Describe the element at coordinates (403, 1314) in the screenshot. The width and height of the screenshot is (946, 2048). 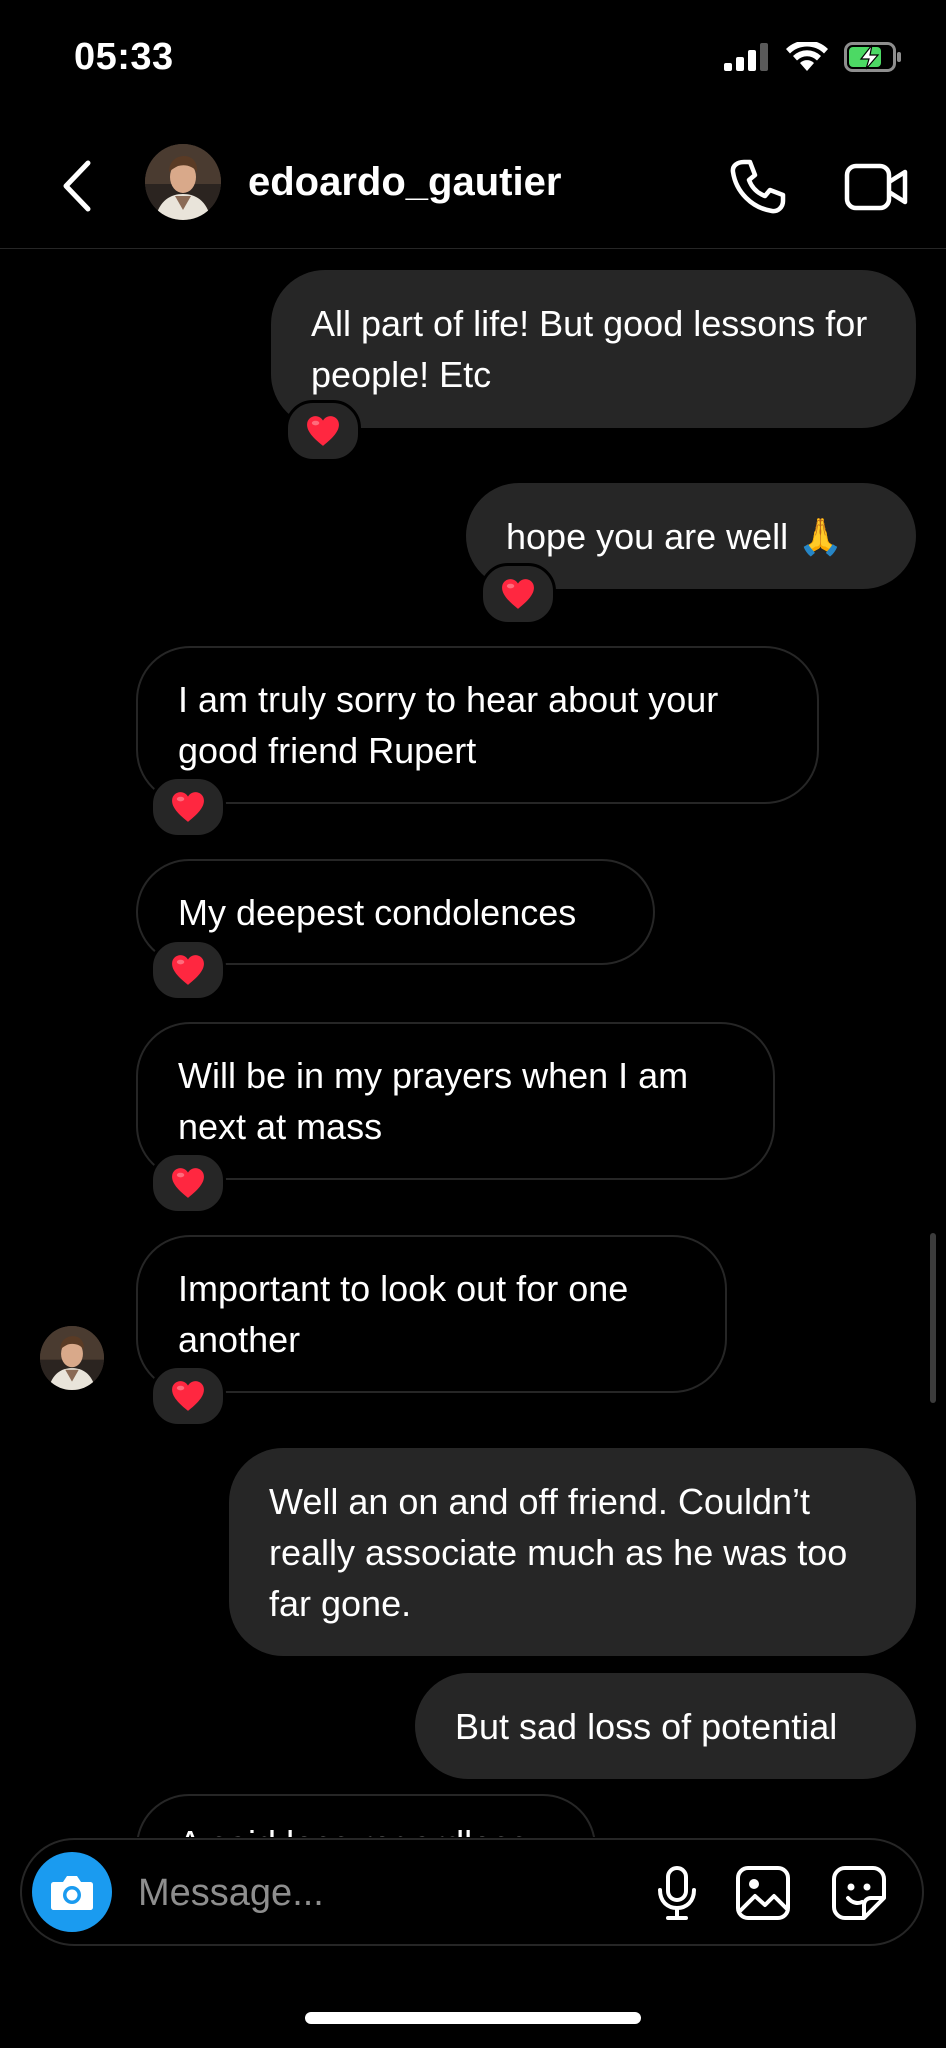
I see `message-text: Important to look out for one another` at that location.